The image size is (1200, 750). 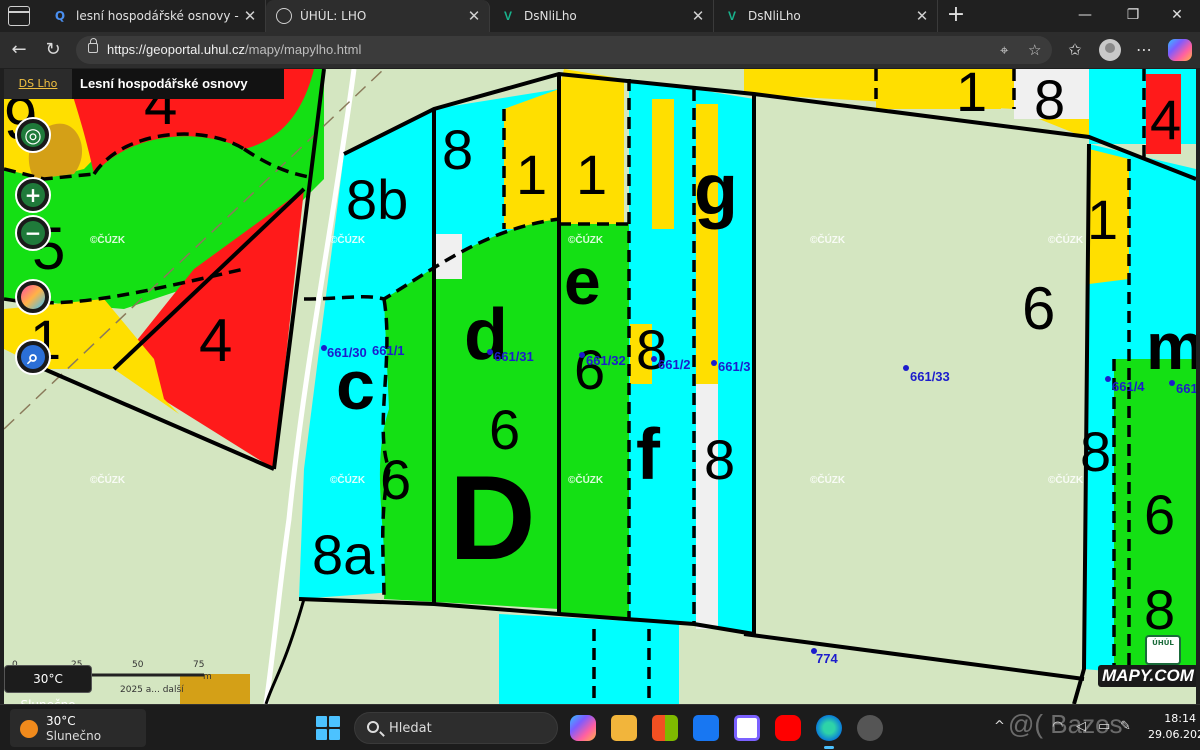 What do you see at coordinates (1174, 734) in the screenshot?
I see `clock-date: 29.06.2025` at bounding box center [1174, 734].